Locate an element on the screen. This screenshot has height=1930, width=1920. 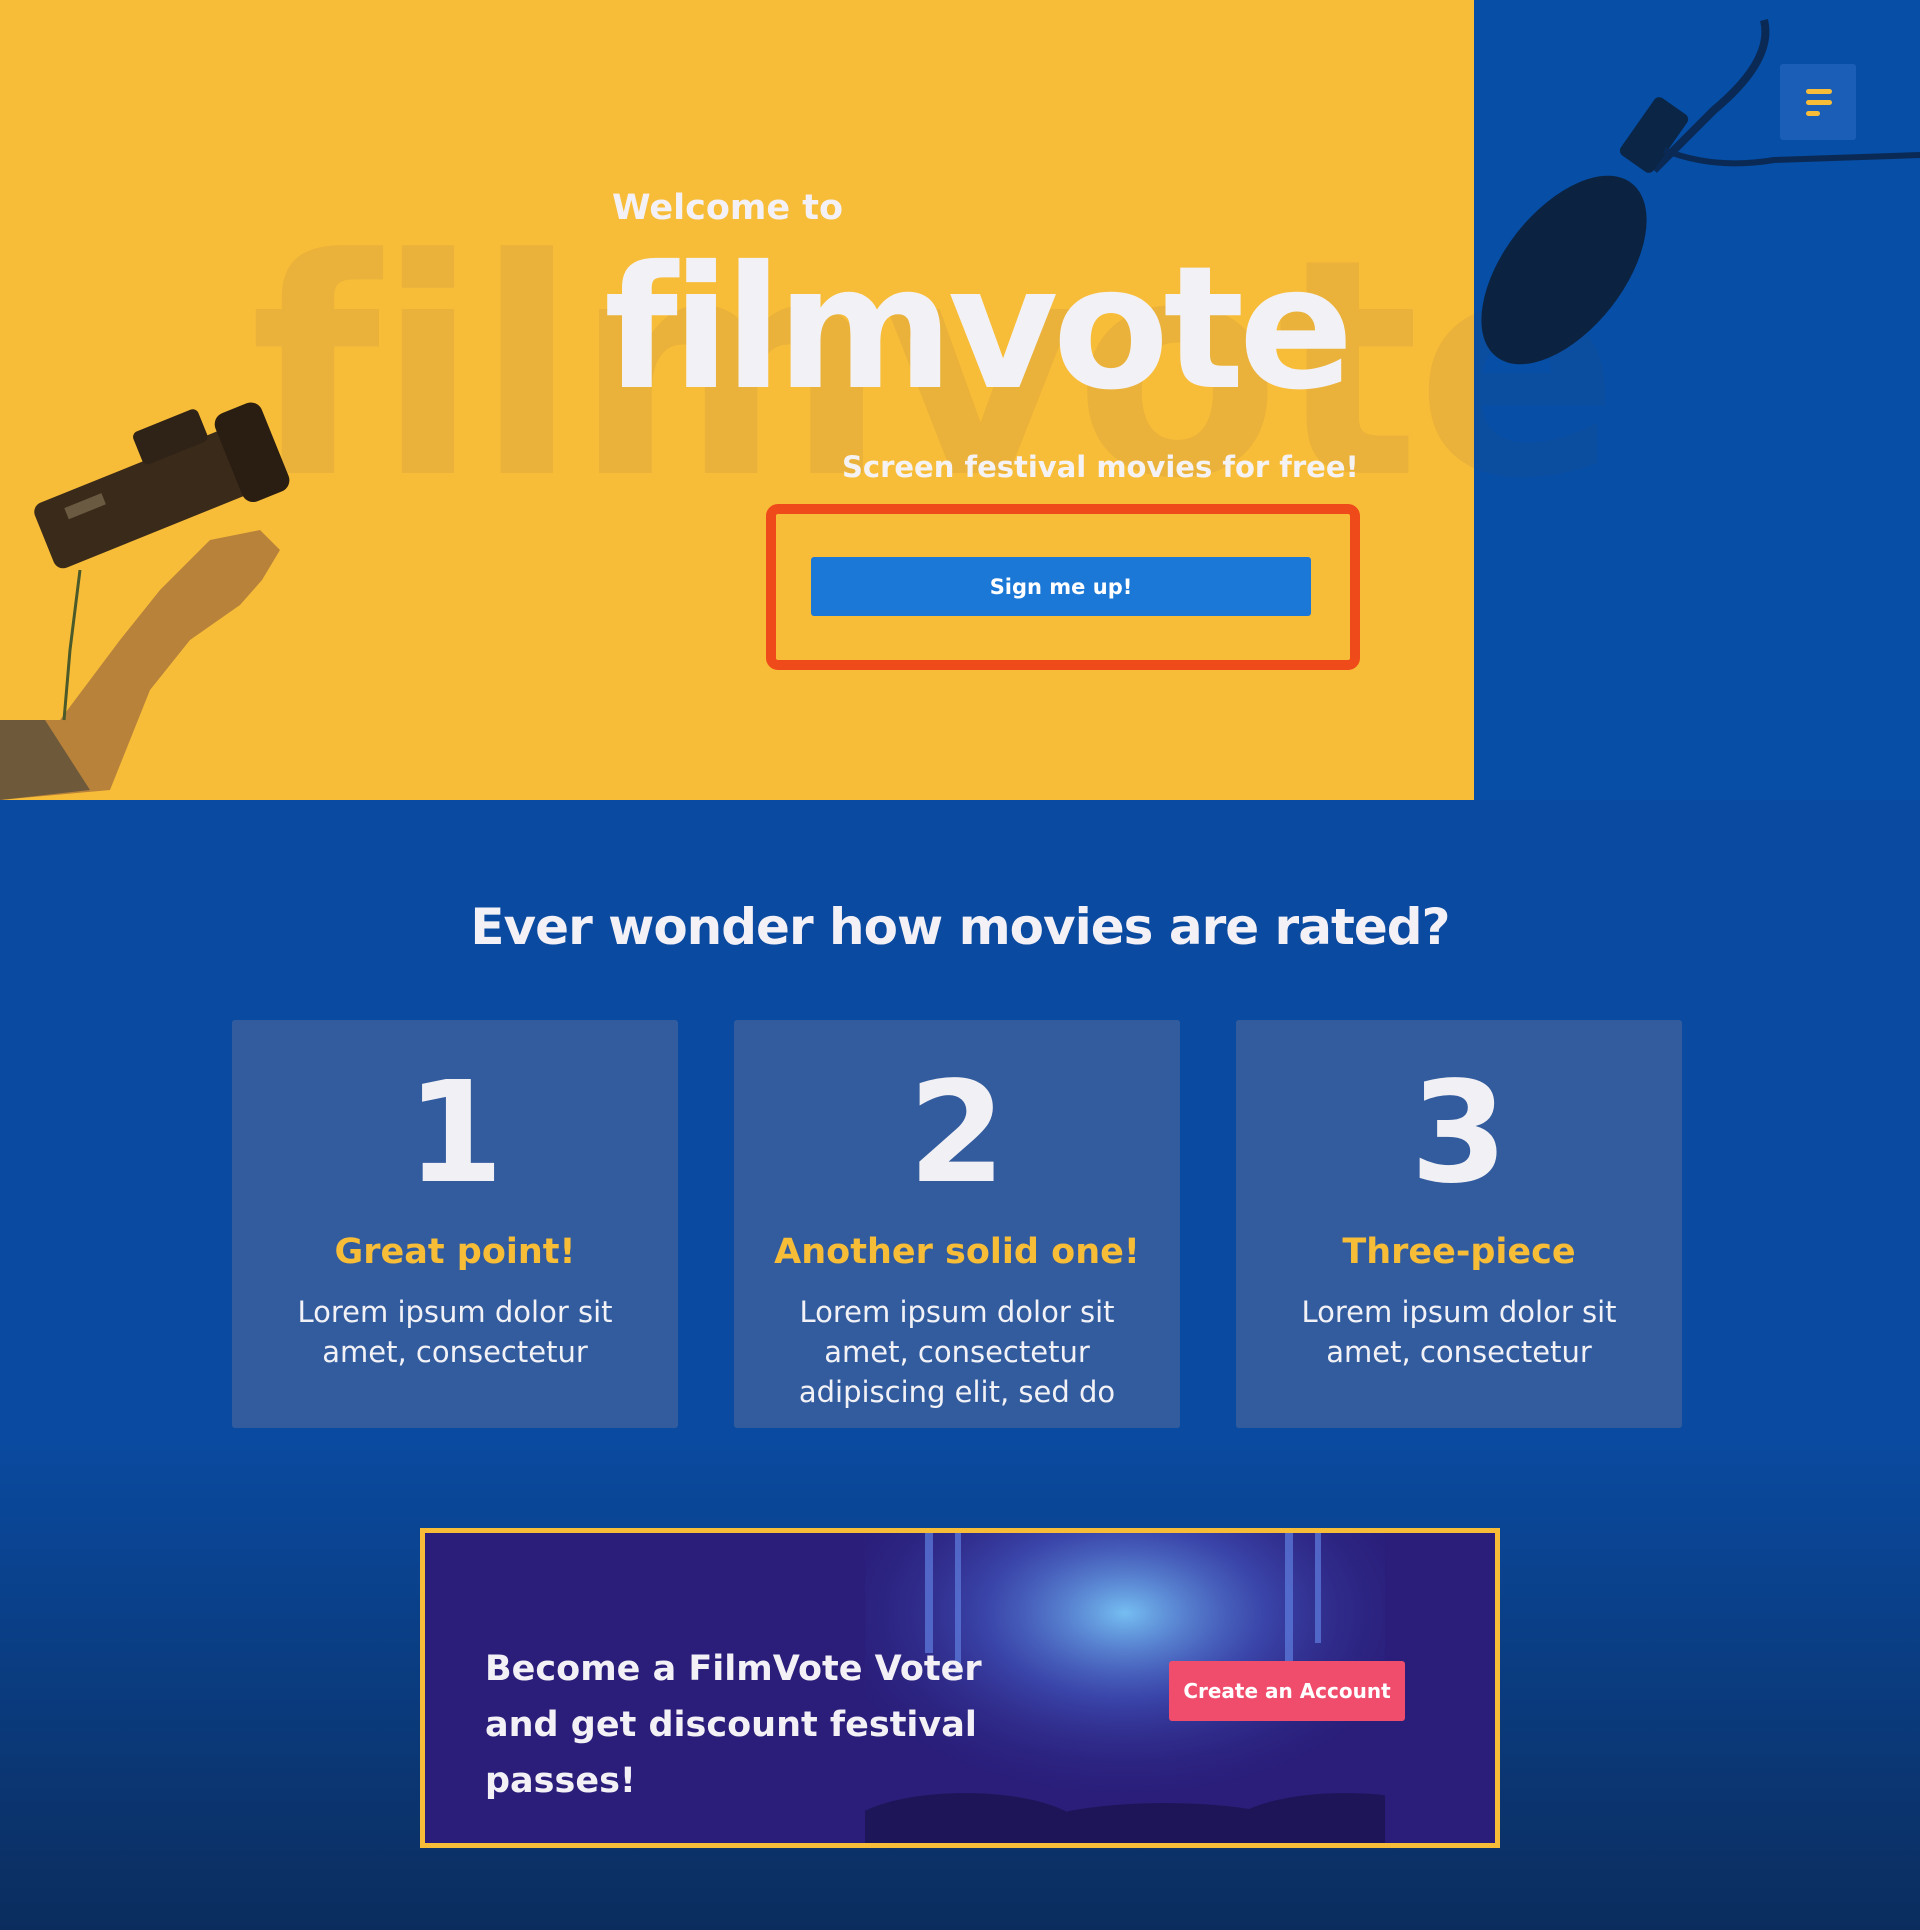
menu-icon is located at coordinates (1819, 91).